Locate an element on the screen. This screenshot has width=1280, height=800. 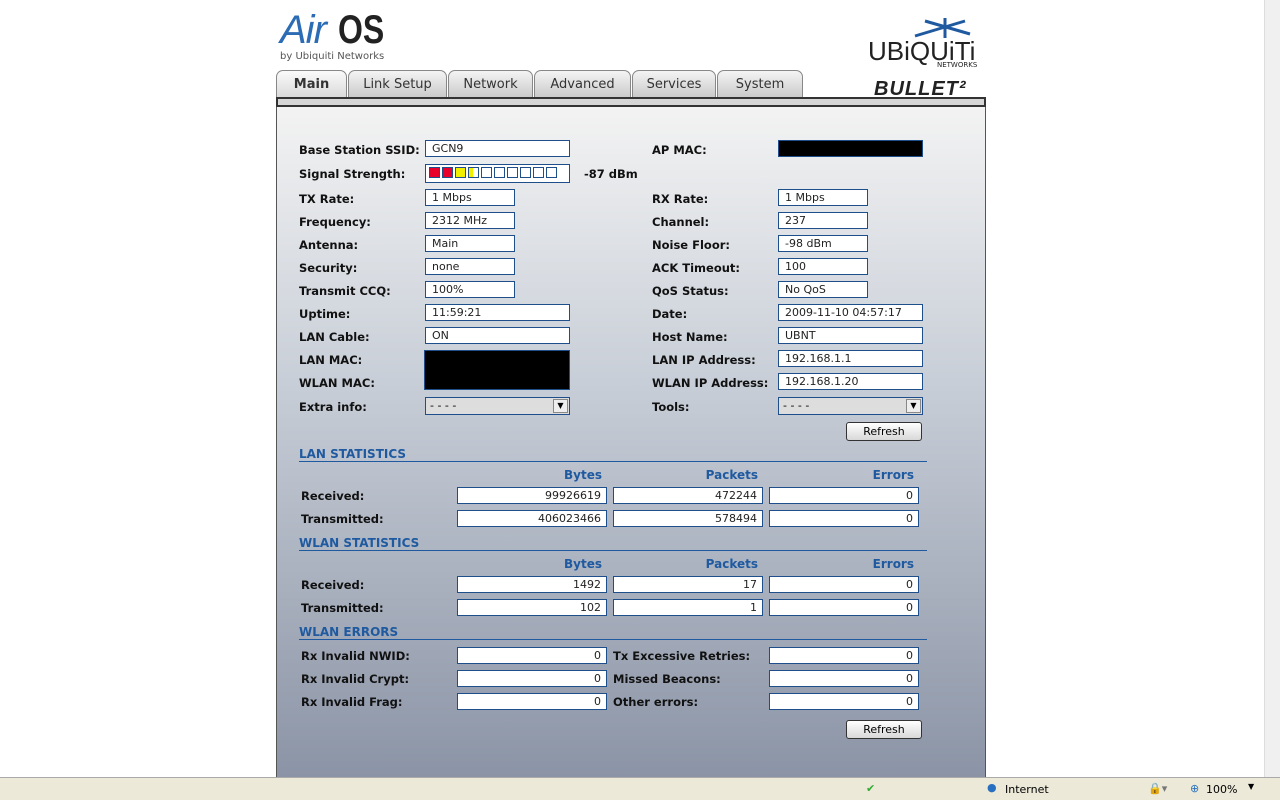
error-label: Tx Excessive Retries: is located at coordinates (682, 656).